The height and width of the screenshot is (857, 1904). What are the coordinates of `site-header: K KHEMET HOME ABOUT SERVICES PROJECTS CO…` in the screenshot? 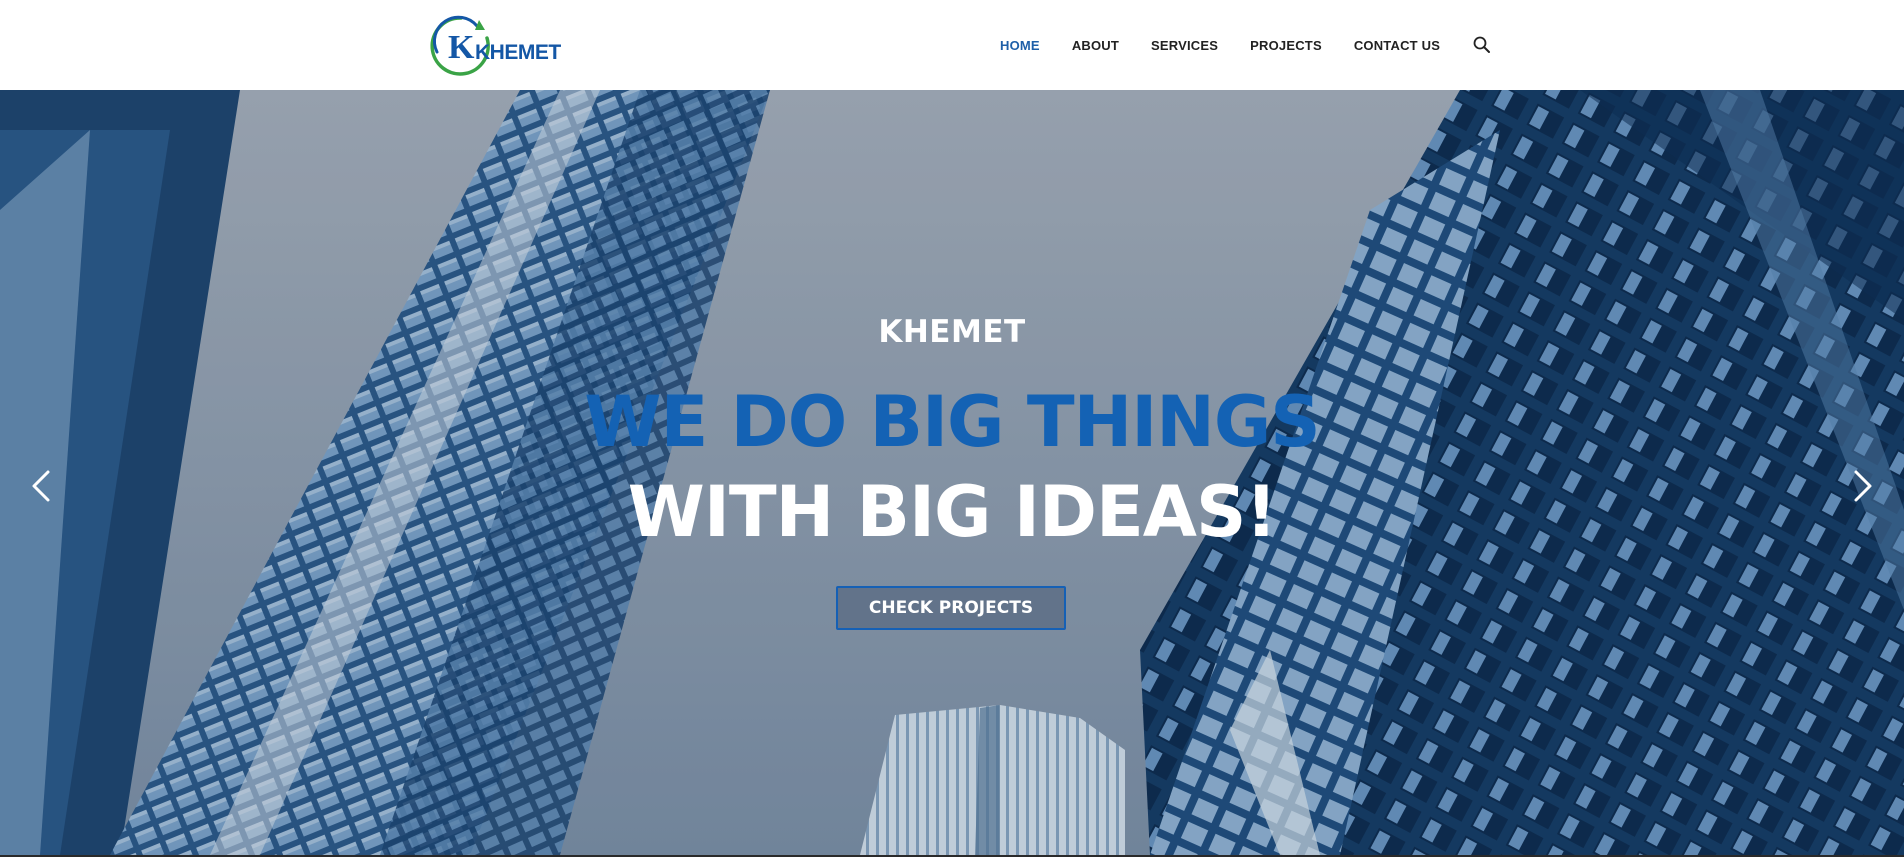 It's located at (952, 45).